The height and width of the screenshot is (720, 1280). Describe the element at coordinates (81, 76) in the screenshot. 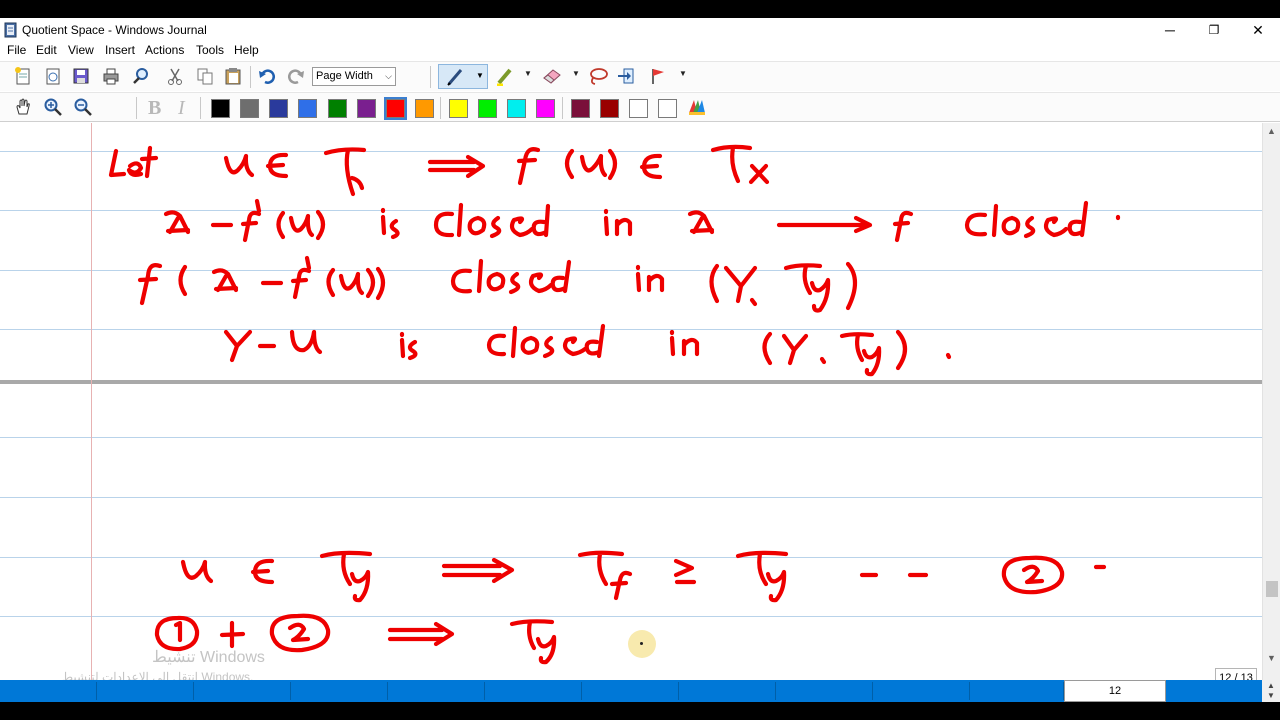

I see `save-icon` at that location.